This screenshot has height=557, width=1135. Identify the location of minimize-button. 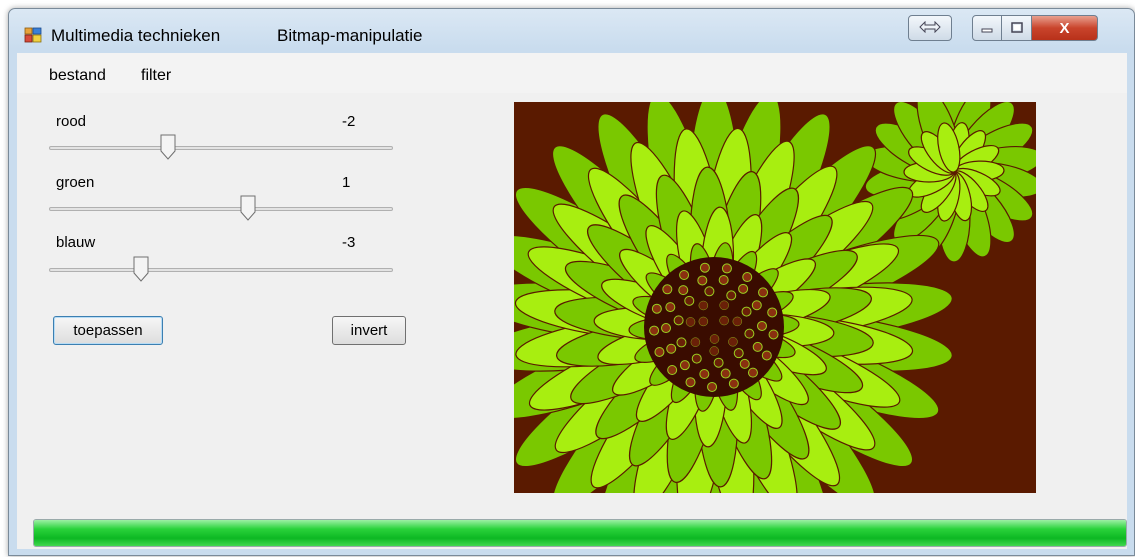
(987, 28).